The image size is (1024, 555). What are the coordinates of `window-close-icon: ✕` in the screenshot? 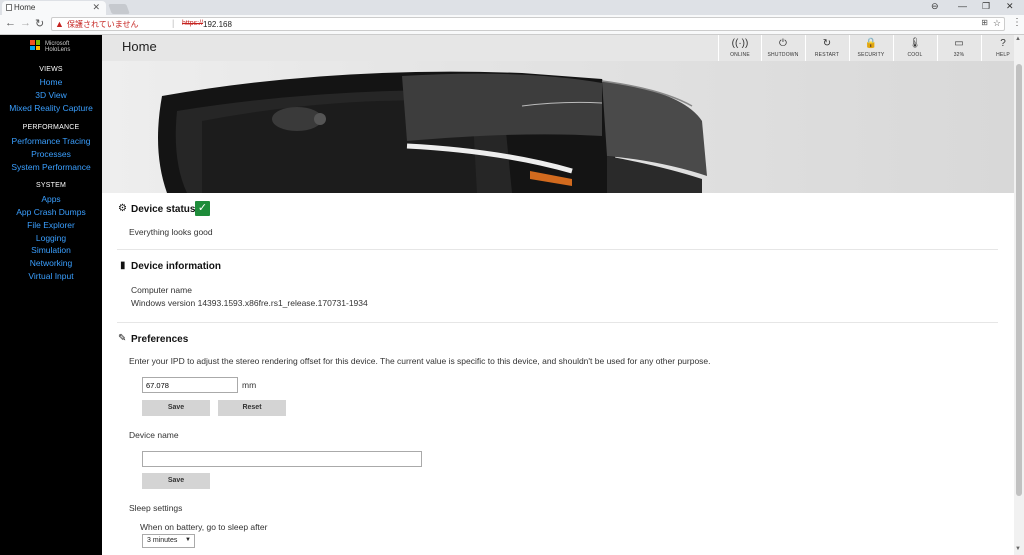 It's located at (1010, 6).